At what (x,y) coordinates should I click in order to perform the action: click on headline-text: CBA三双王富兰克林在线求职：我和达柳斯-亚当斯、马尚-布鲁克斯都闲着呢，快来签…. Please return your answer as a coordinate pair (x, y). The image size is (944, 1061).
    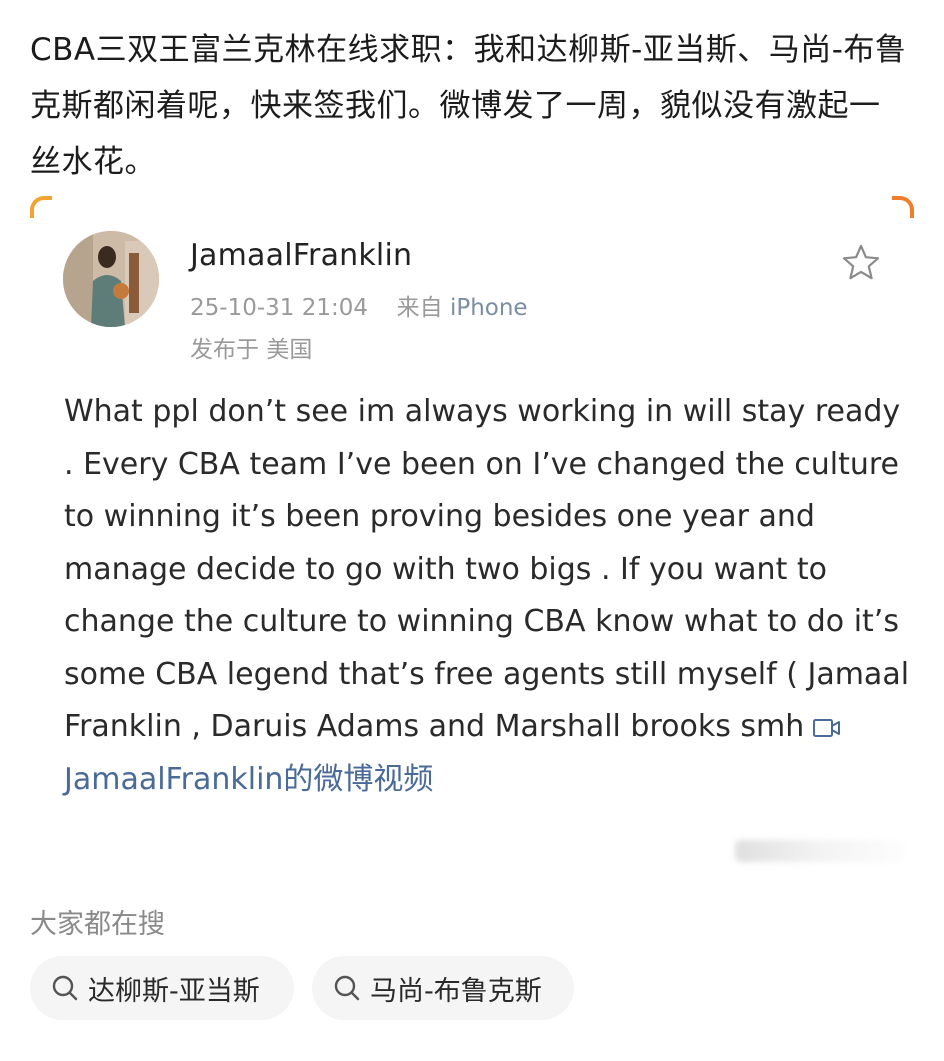
    Looking at the image, I should click on (468, 106).